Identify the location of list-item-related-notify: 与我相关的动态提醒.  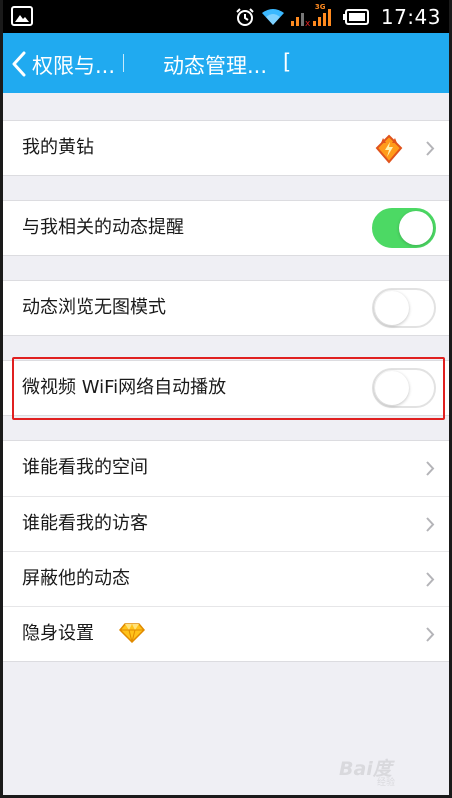
(226, 228).